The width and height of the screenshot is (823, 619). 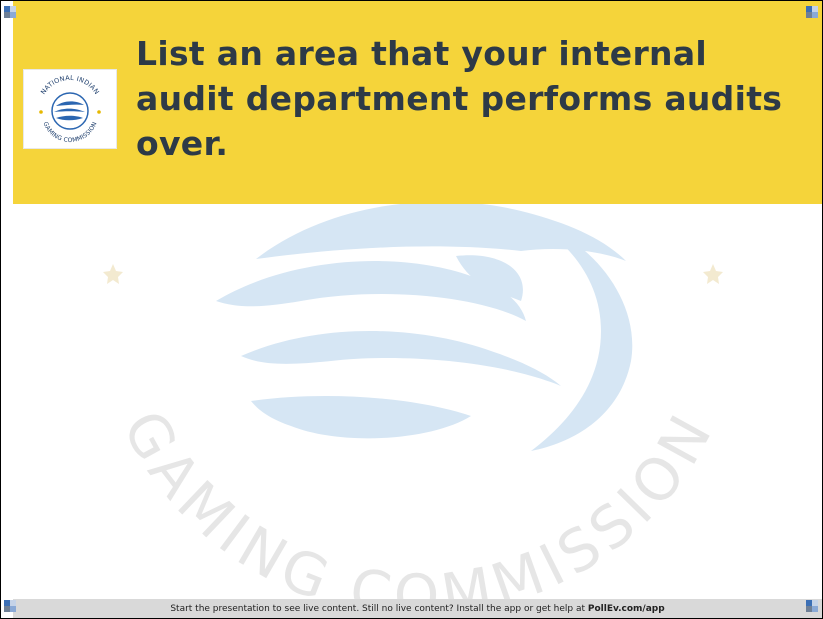 What do you see at coordinates (812, 12) in the screenshot?
I see `corner-handle-top-right` at bounding box center [812, 12].